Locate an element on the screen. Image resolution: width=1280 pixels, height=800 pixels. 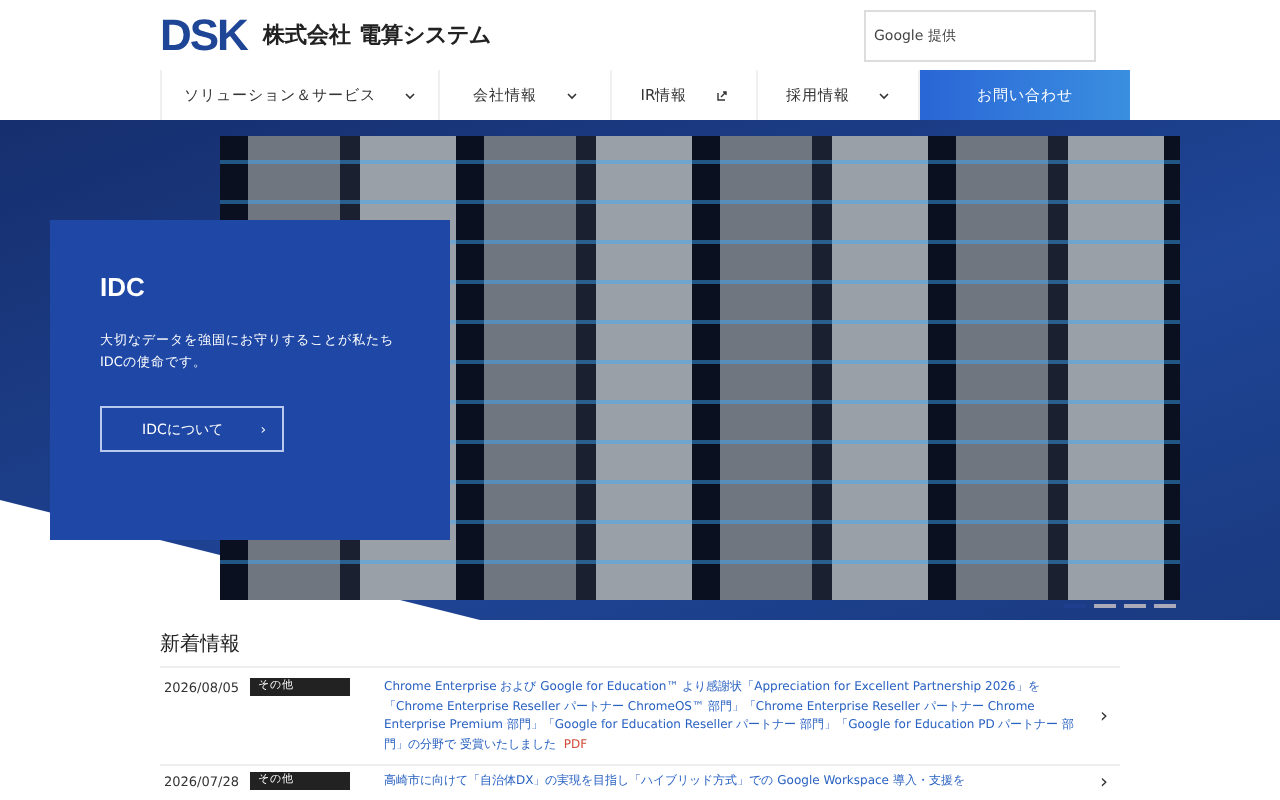
external-link-icon is located at coordinates (721, 95).